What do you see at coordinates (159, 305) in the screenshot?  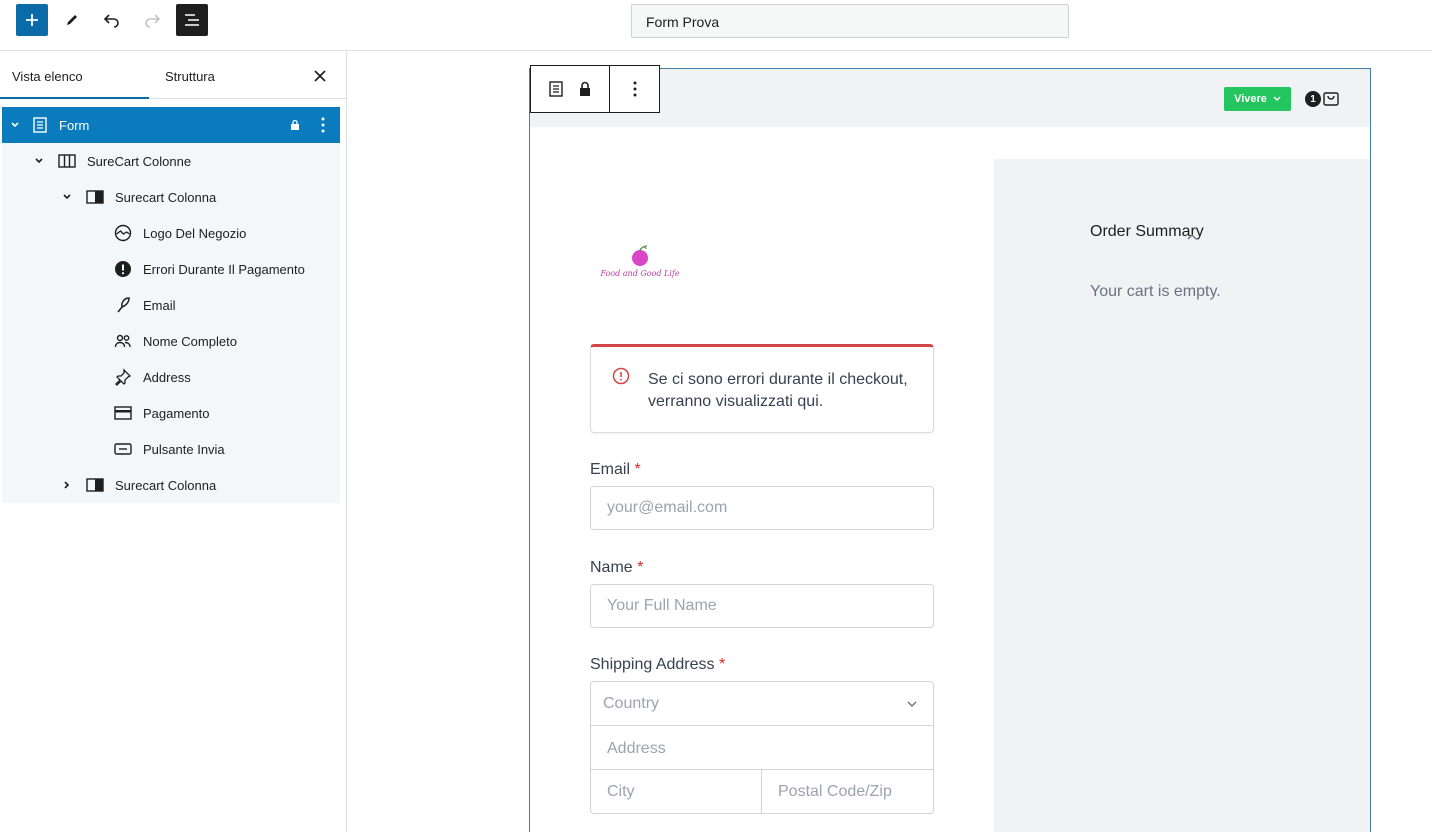 I see `tree-item-label: Email` at bounding box center [159, 305].